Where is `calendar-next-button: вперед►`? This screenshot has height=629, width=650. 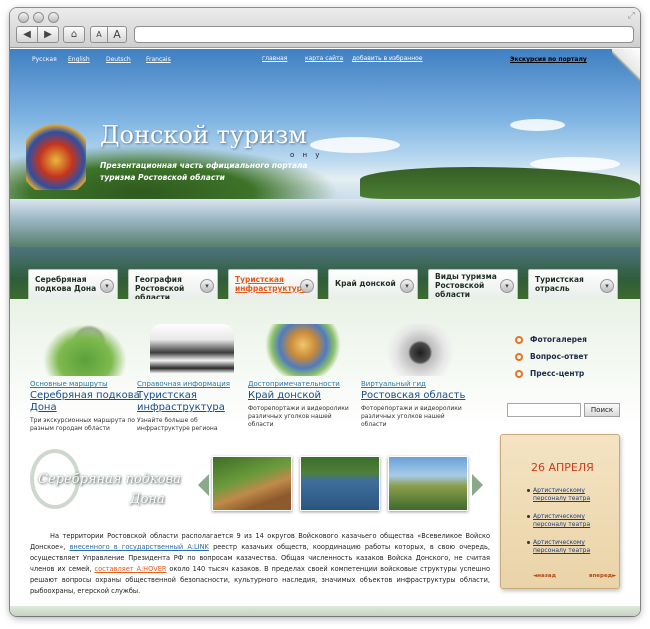
calendar-next-button: вперед► is located at coordinates (602, 576).